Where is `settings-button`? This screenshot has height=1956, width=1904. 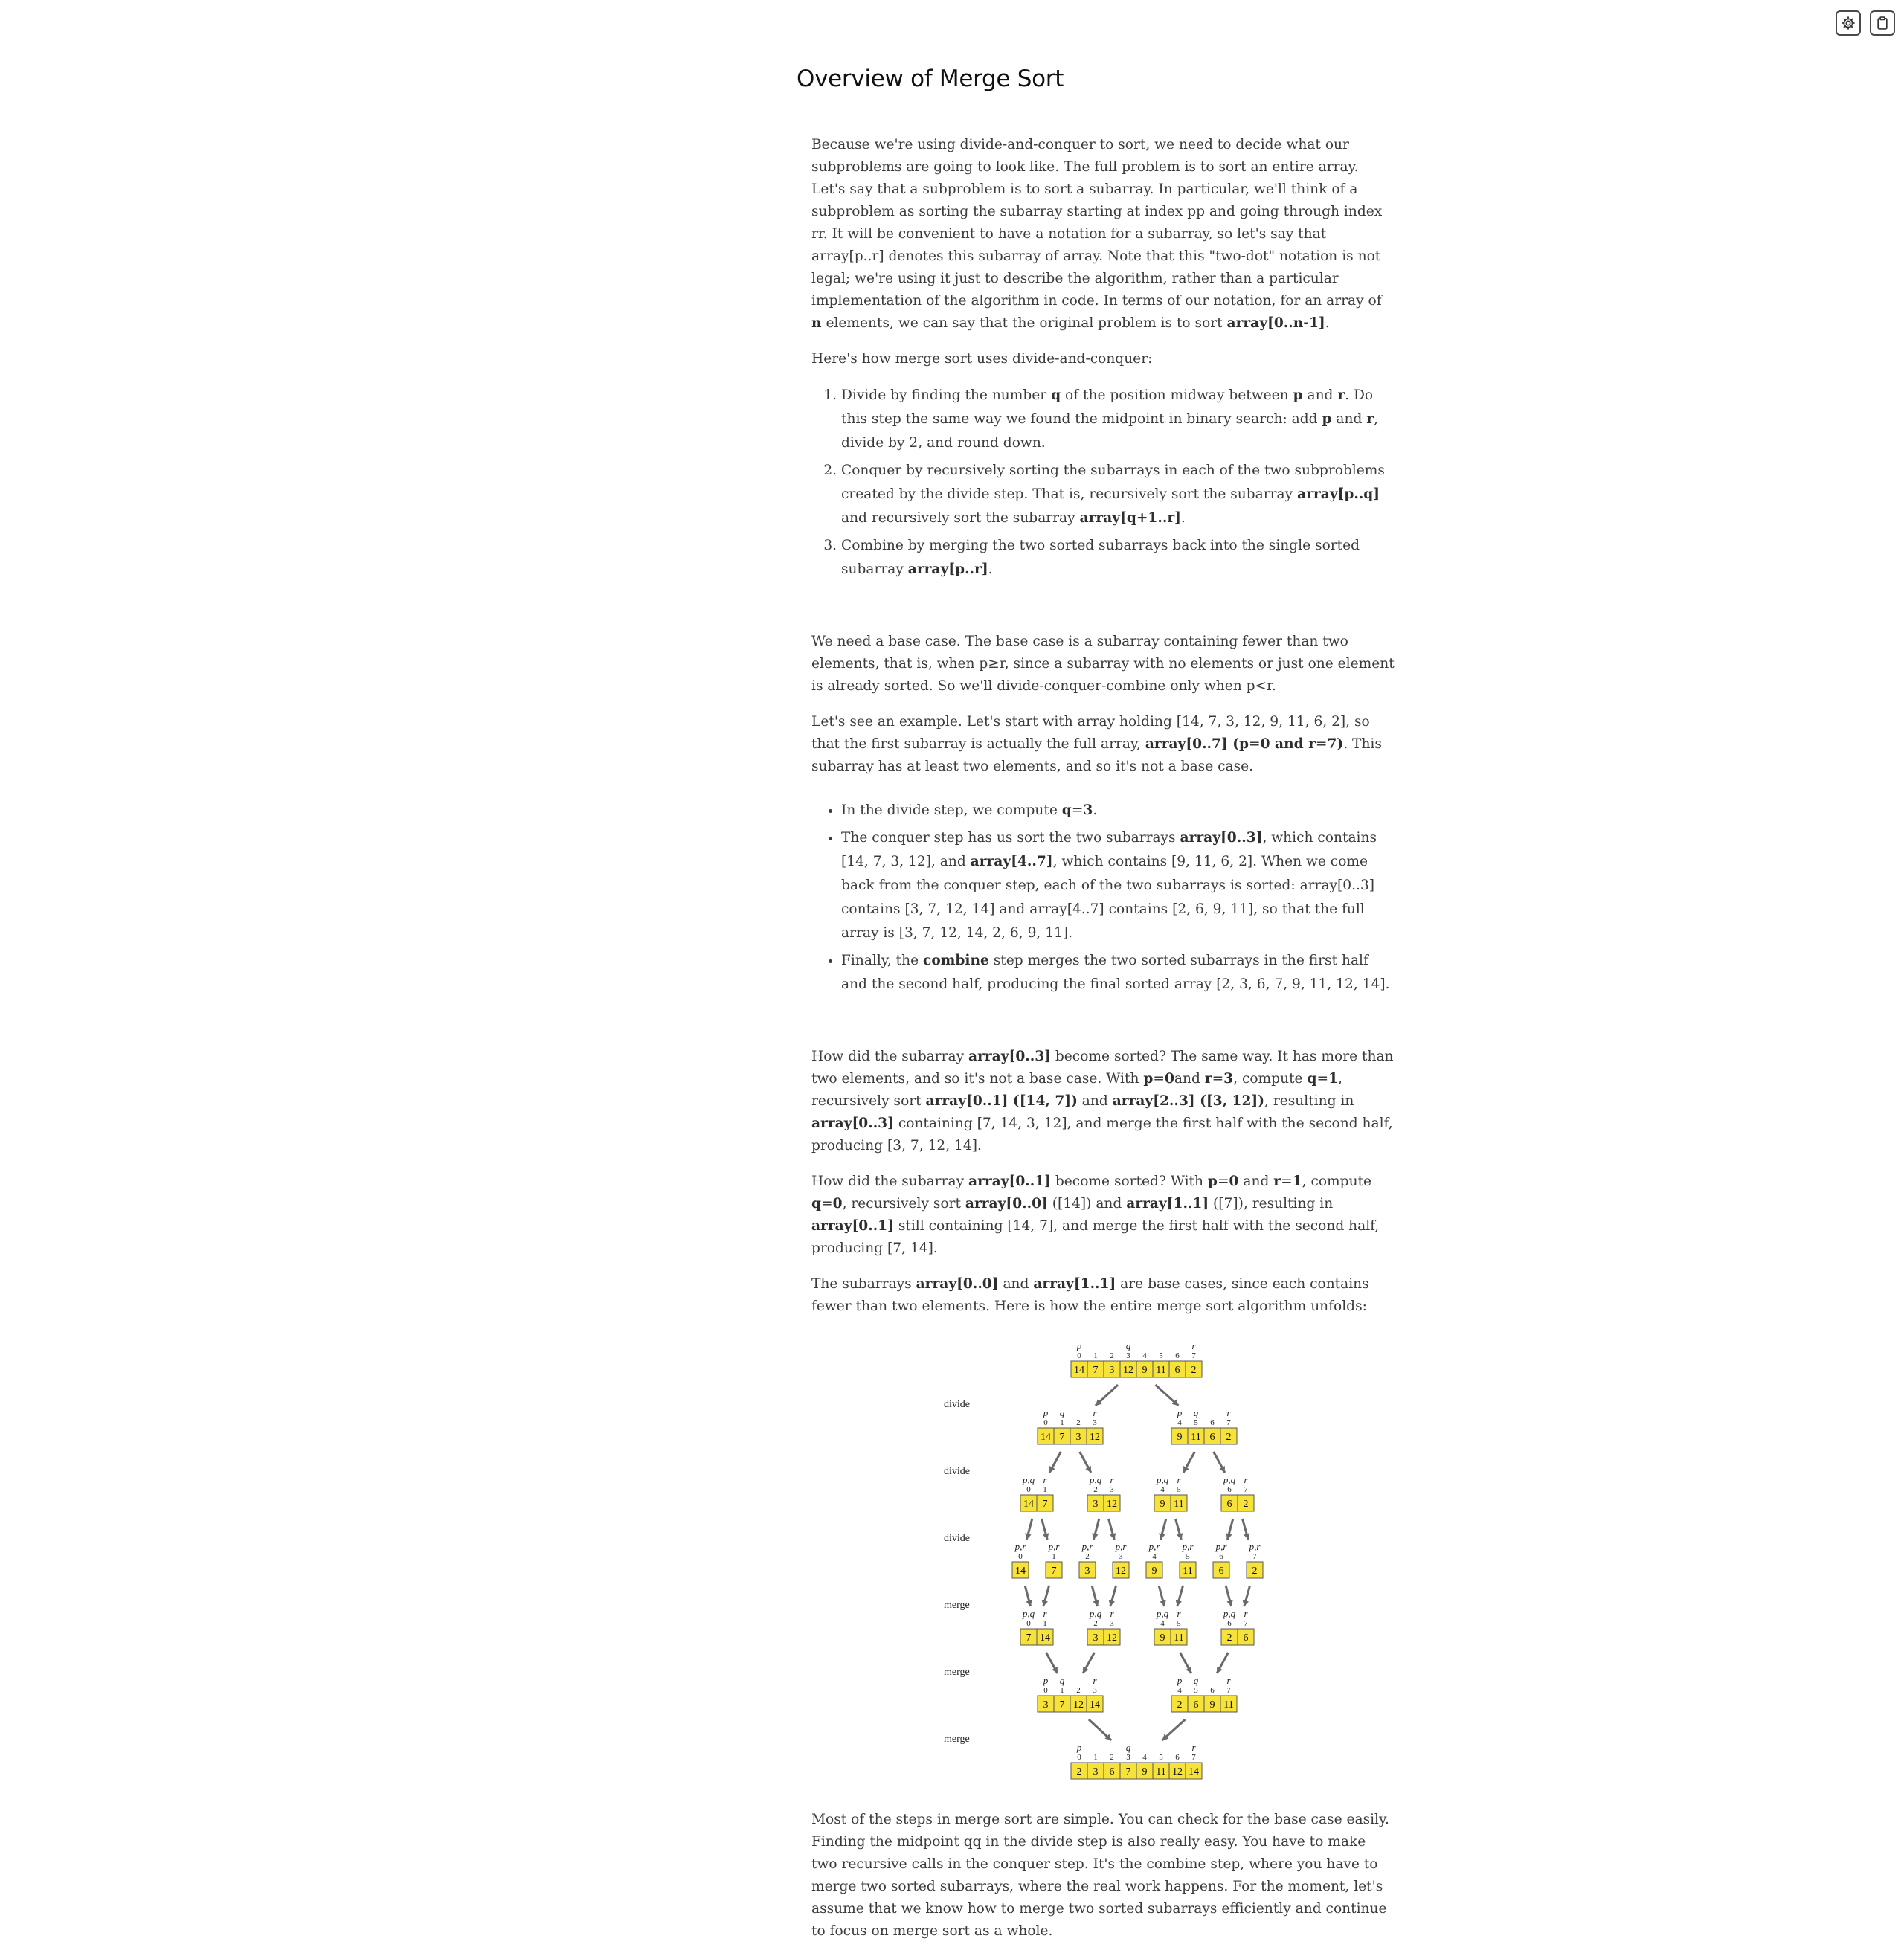
settings-button is located at coordinates (1848, 23).